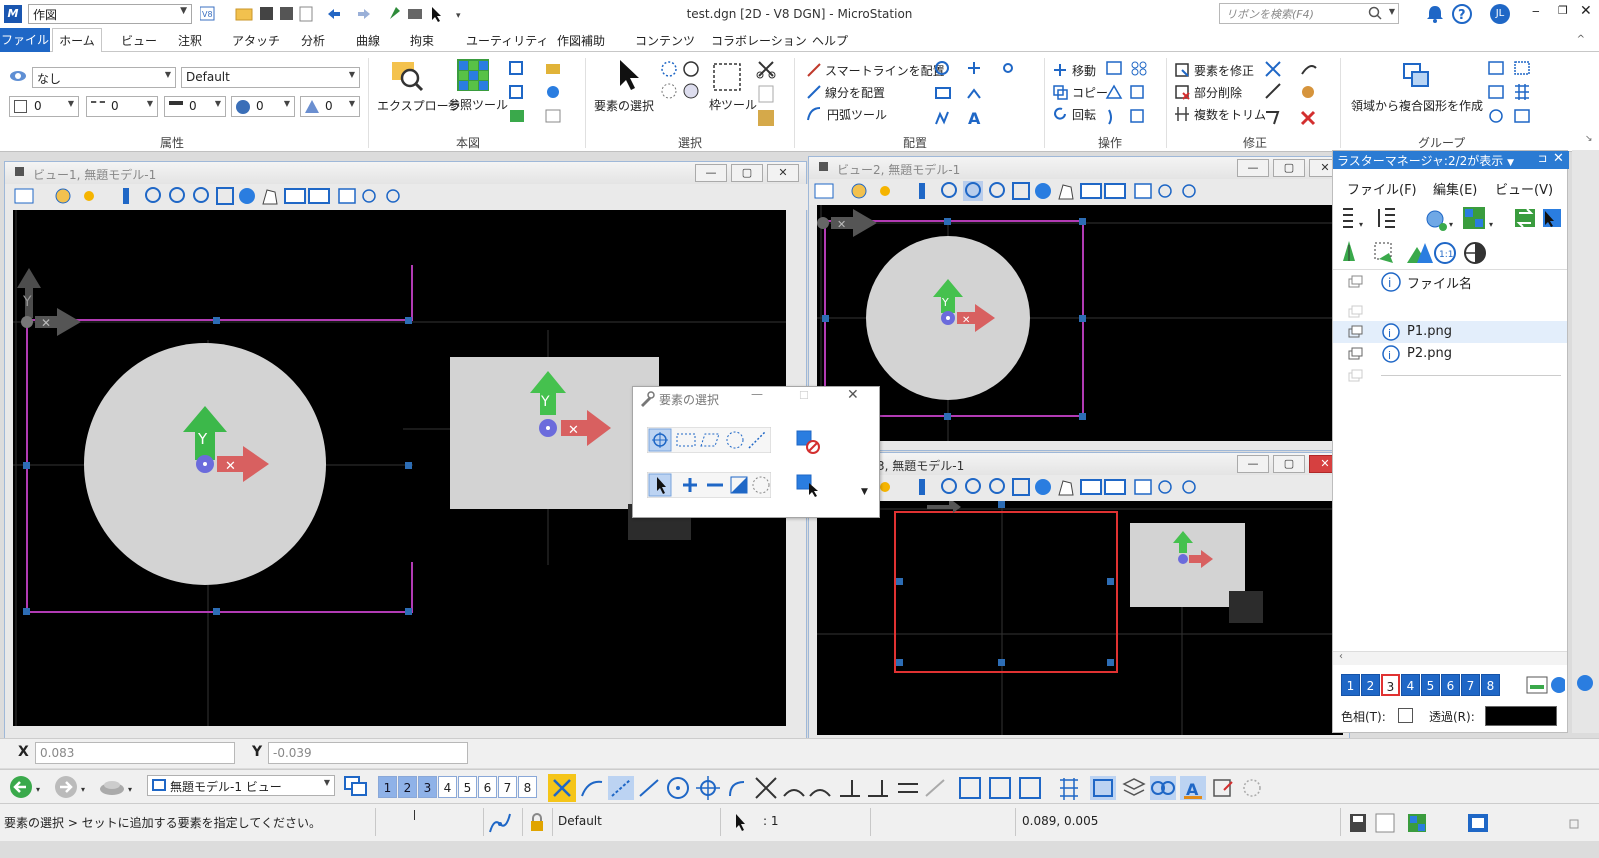 This screenshot has height=858, width=1599. Describe the element at coordinates (1350, 685) in the screenshot. I see `raster-view-toggle-1: 1` at that location.